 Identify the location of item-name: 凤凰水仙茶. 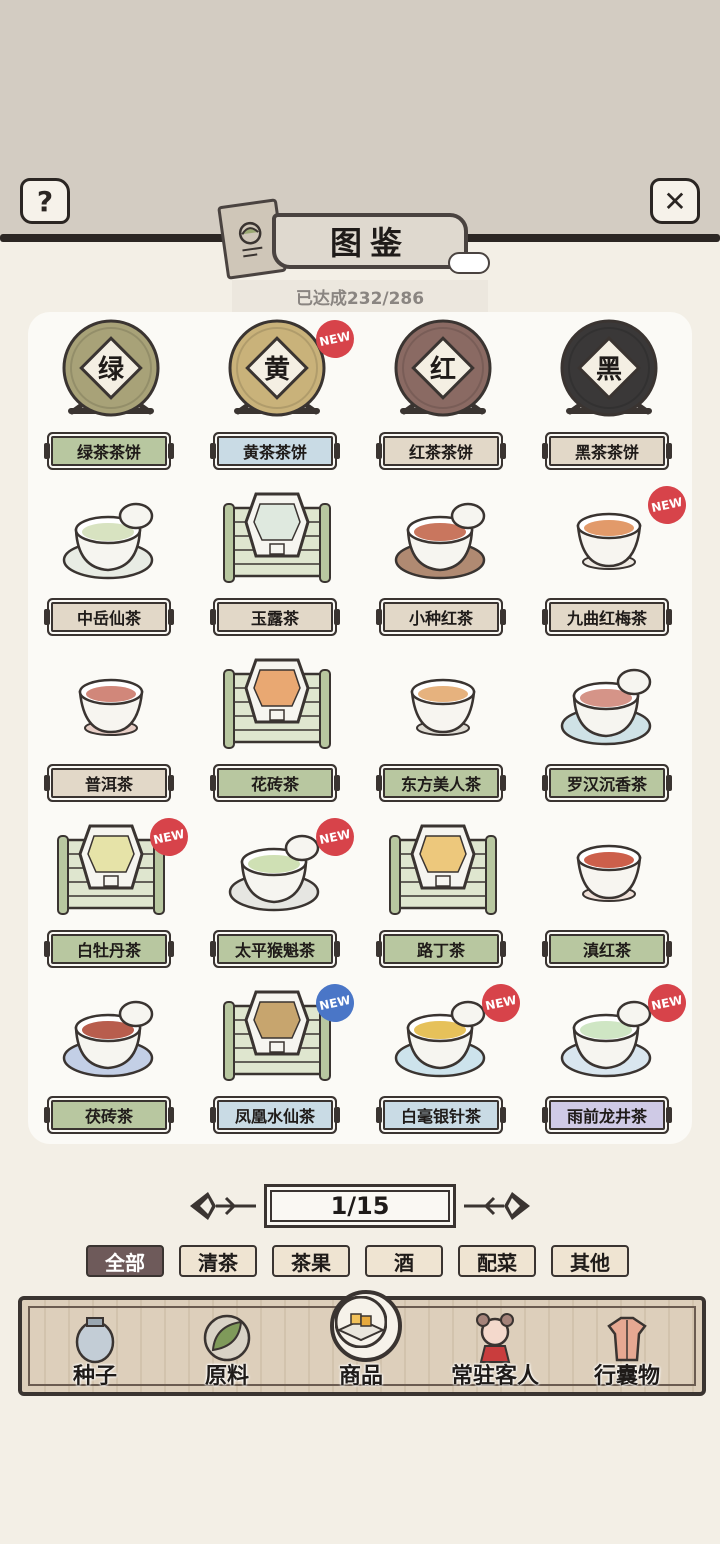
(275, 1115).